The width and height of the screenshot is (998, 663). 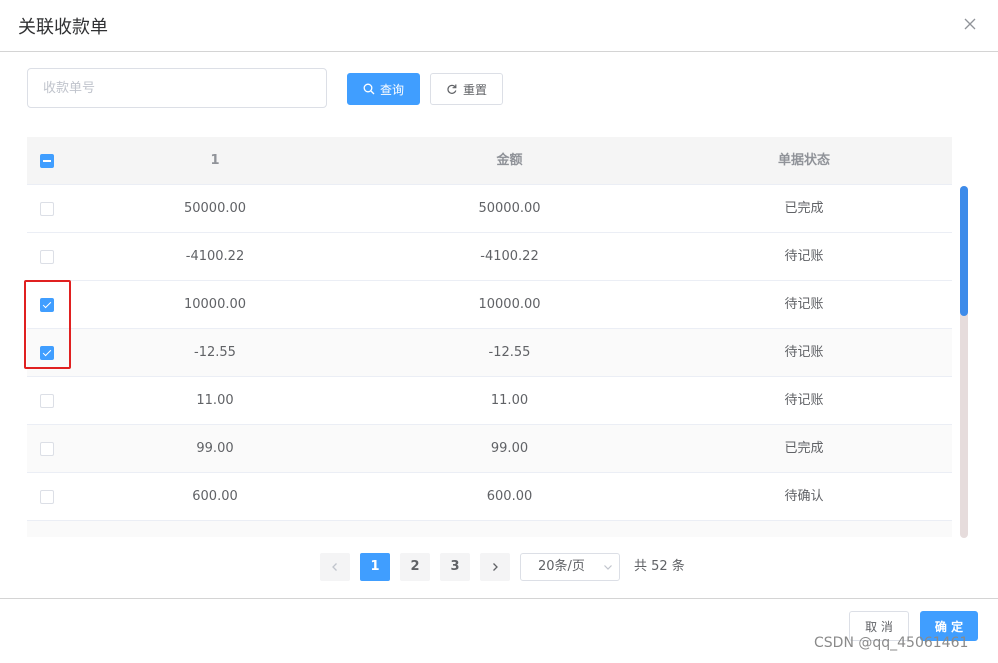 What do you see at coordinates (215, 208) in the screenshot?
I see `table-cell: 50000.00` at bounding box center [215, 208].